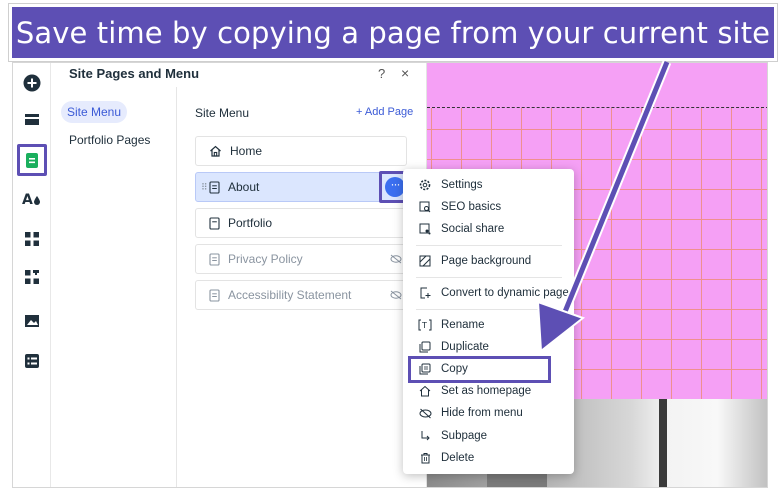 The height and width of the screenshot is (491, 780). What do you see at coordinates (663, 443) in the screenshot?
I see `photo-detail` at bounding box center [663, 443].